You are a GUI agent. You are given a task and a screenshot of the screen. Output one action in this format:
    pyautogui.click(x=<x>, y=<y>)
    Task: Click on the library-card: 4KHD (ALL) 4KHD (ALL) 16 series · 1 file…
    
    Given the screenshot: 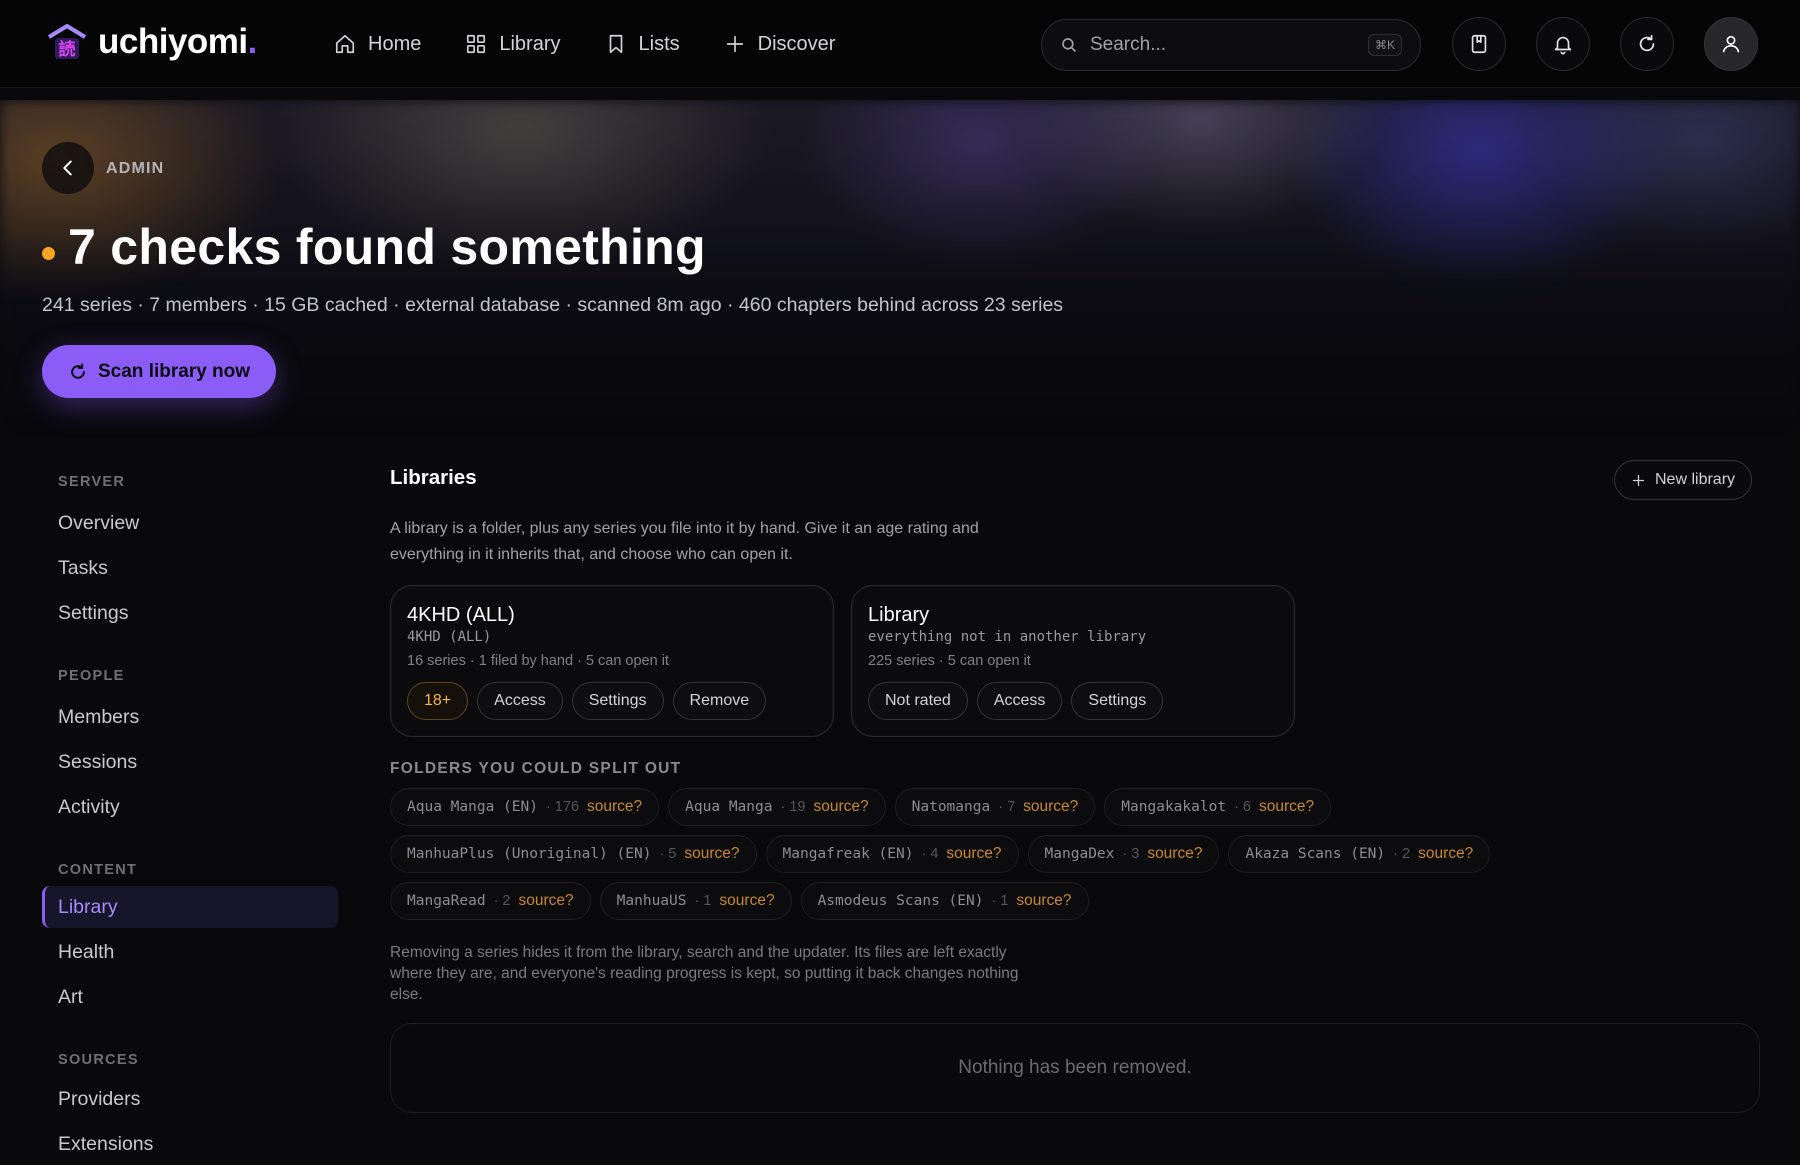 What is the action you would take?
    pyautogui.click(x=612, y=661)
    